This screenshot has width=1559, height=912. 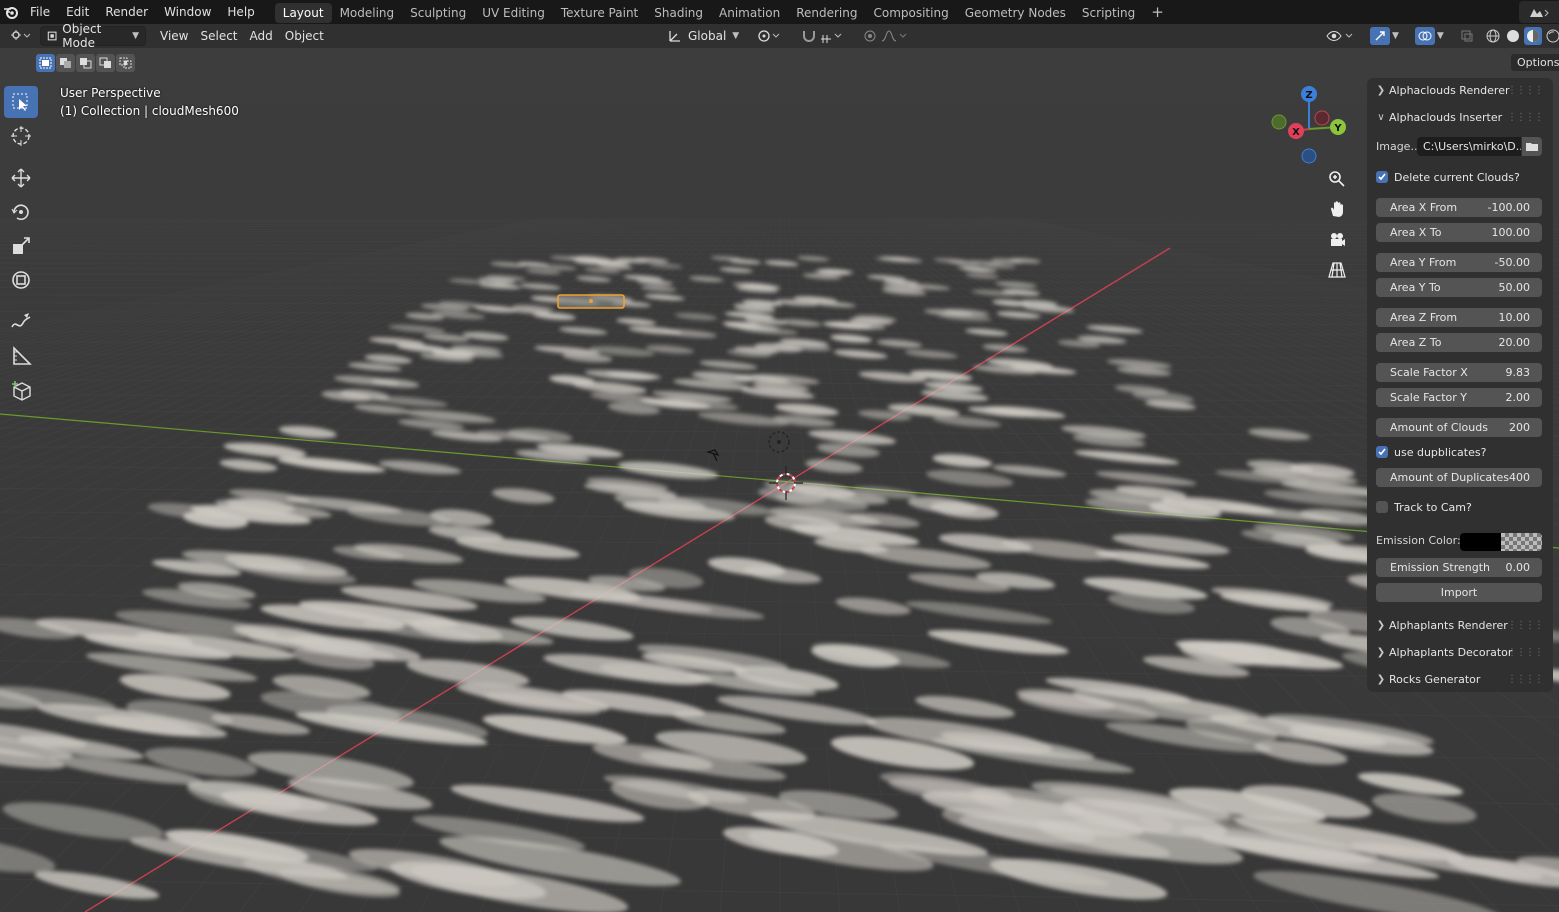 What do you see at coordinates (1459, 567) in the screenshot?
I see `emission-strength-field: Emission Strength 0.00` at bounding box center [1459, 567].